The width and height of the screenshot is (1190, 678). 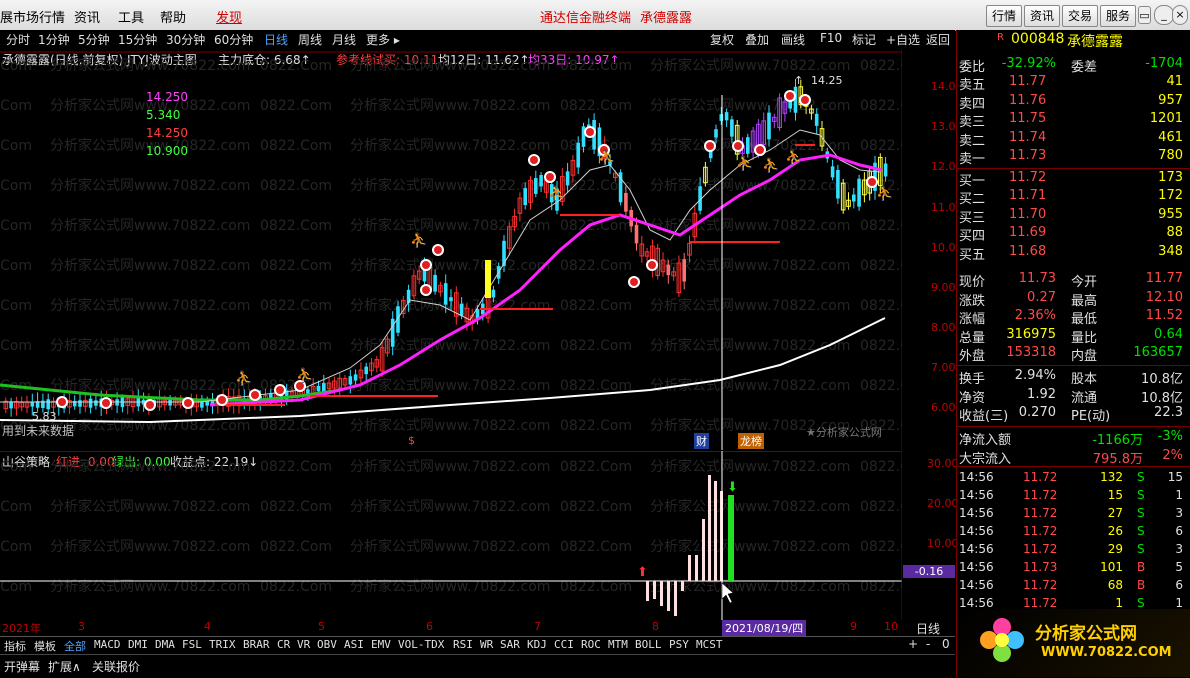 I want to click on period-more: 更多 ▸, so click(x=383, y=39).